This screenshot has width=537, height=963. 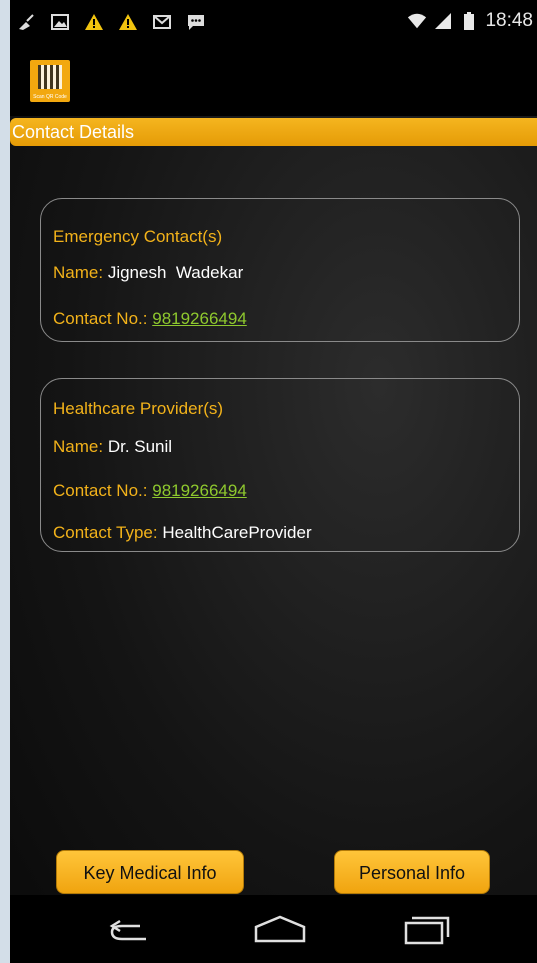 I want to click on recent-apps-icon, so click(x=428, y=930).